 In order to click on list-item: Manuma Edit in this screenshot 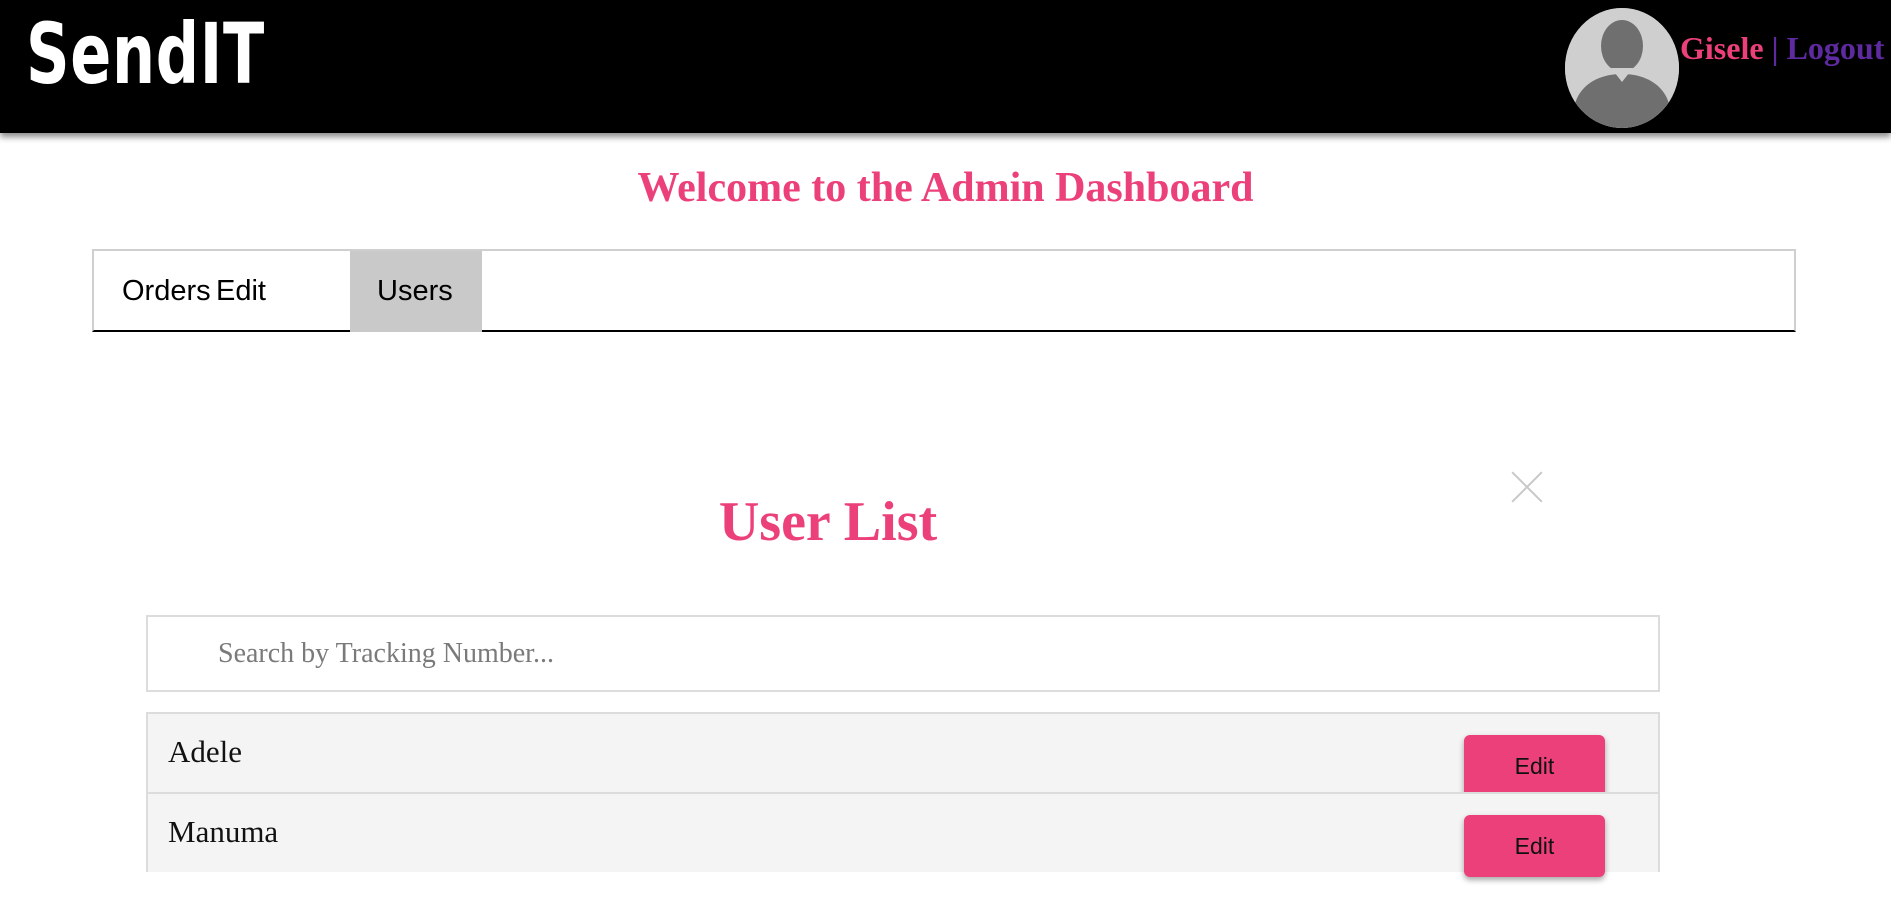, I will do `click(903, 834)`.